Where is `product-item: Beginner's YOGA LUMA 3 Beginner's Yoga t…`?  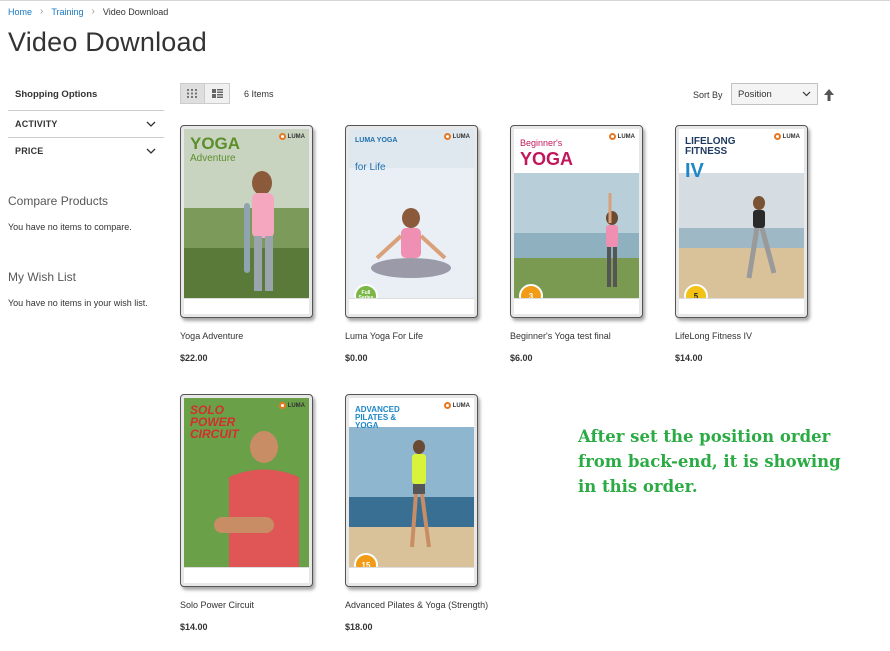 product-item: Beginner's YOGA LUMA 3 Beginner's Yoga t… is located at coordinates (585, 244).